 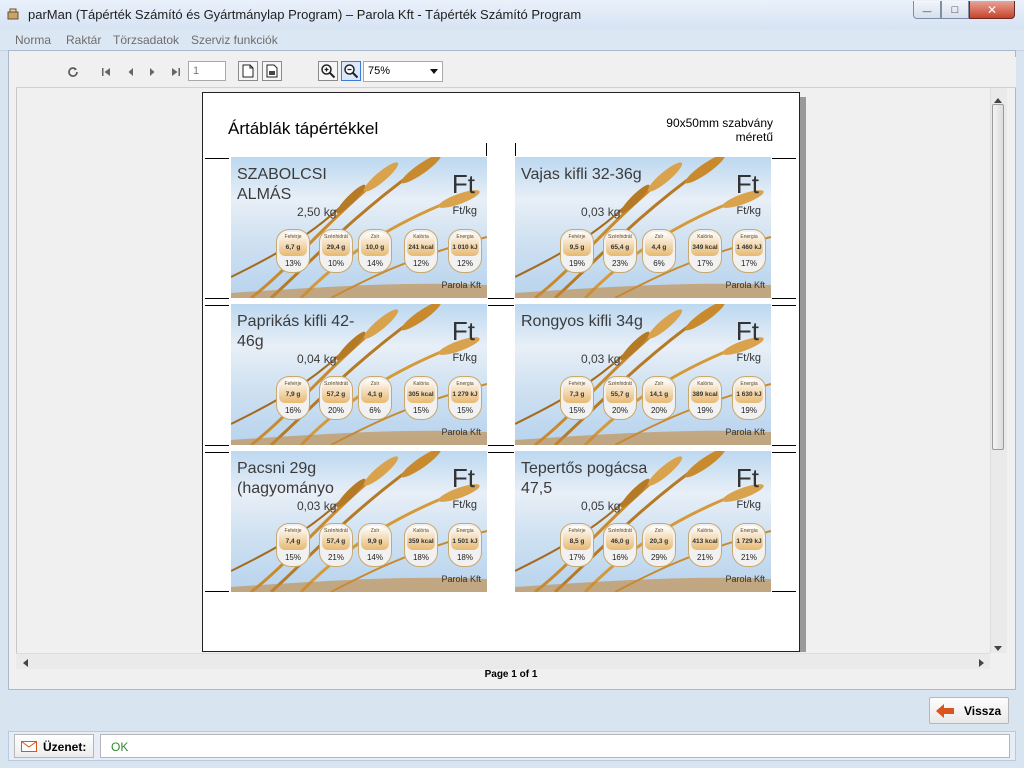 I want to click on nutrient-value: 10,0 g, so click(x=375, y=247).